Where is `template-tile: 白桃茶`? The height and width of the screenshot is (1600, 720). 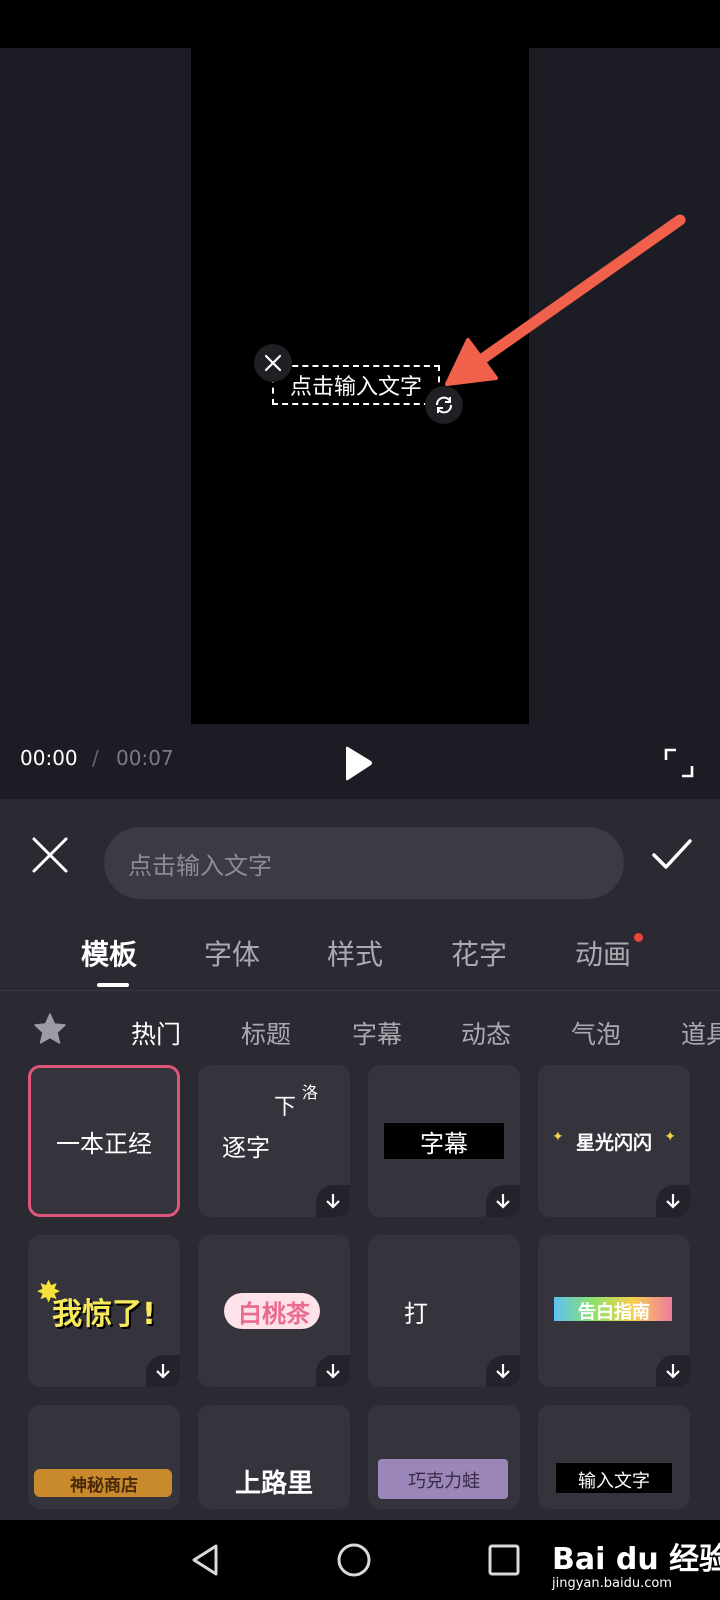
template-tile: 白桃茶 is located at coordinates (274, 1311).